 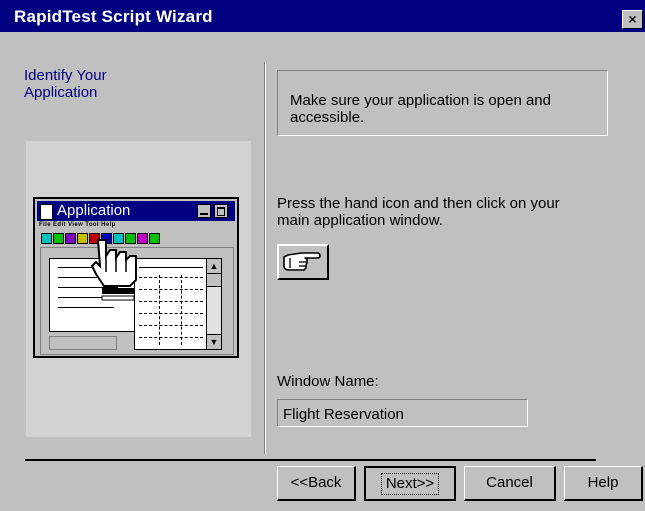 I want to click on up-arrow-icon: ▲, so click(x=214, y=266).